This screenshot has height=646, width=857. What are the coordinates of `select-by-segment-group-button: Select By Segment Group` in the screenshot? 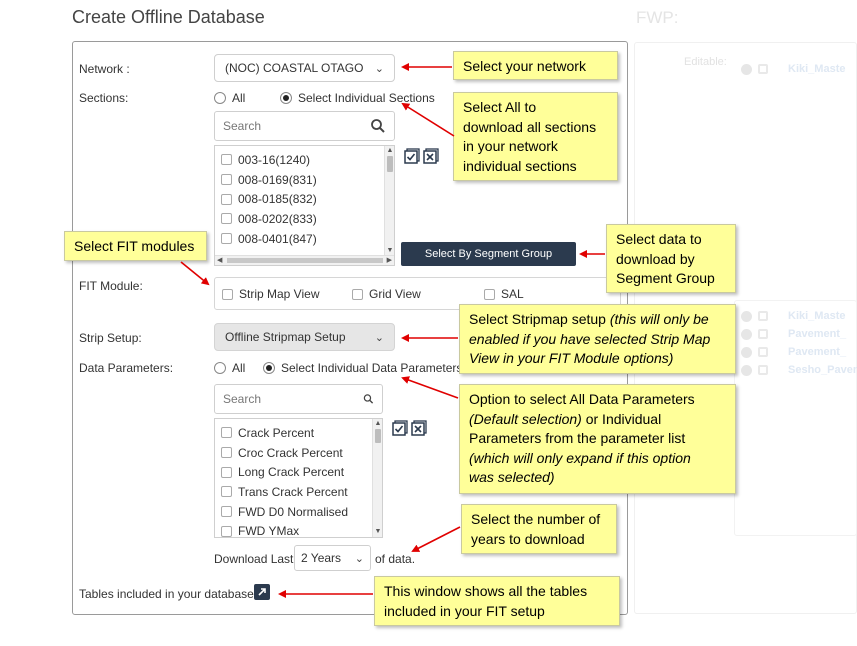 It's located at (488, 254).